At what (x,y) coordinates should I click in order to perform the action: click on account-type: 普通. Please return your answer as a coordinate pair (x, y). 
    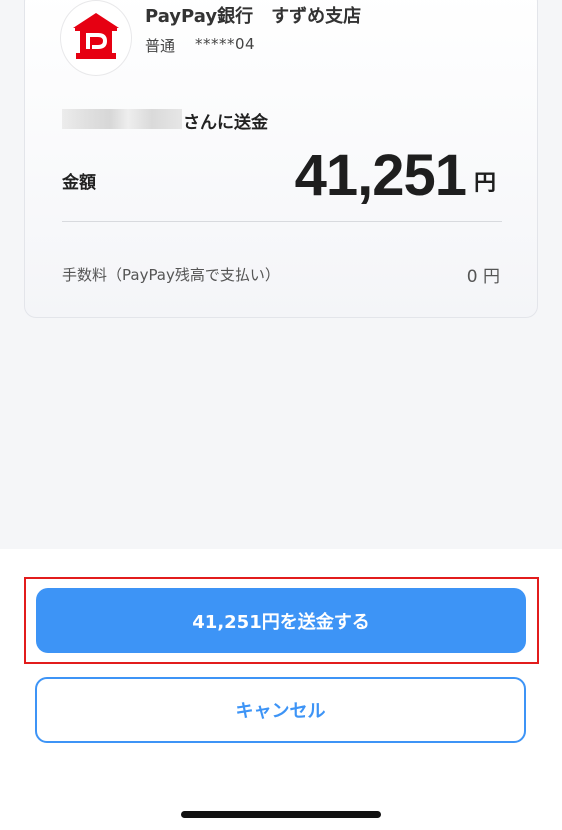
    Looking at the image, I should click on (160, 46).